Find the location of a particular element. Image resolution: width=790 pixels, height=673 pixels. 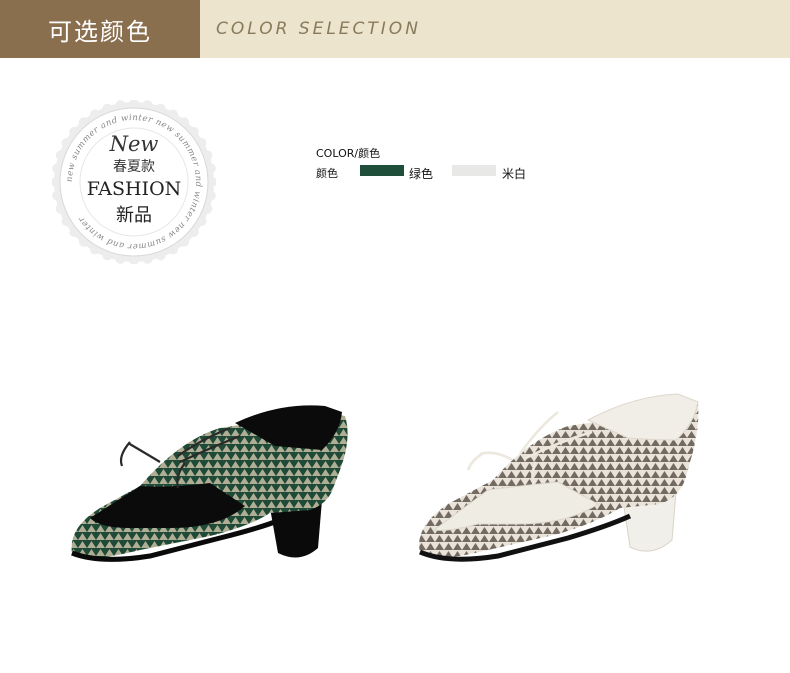

white-shoe-image is located at coordinates (559, 477).